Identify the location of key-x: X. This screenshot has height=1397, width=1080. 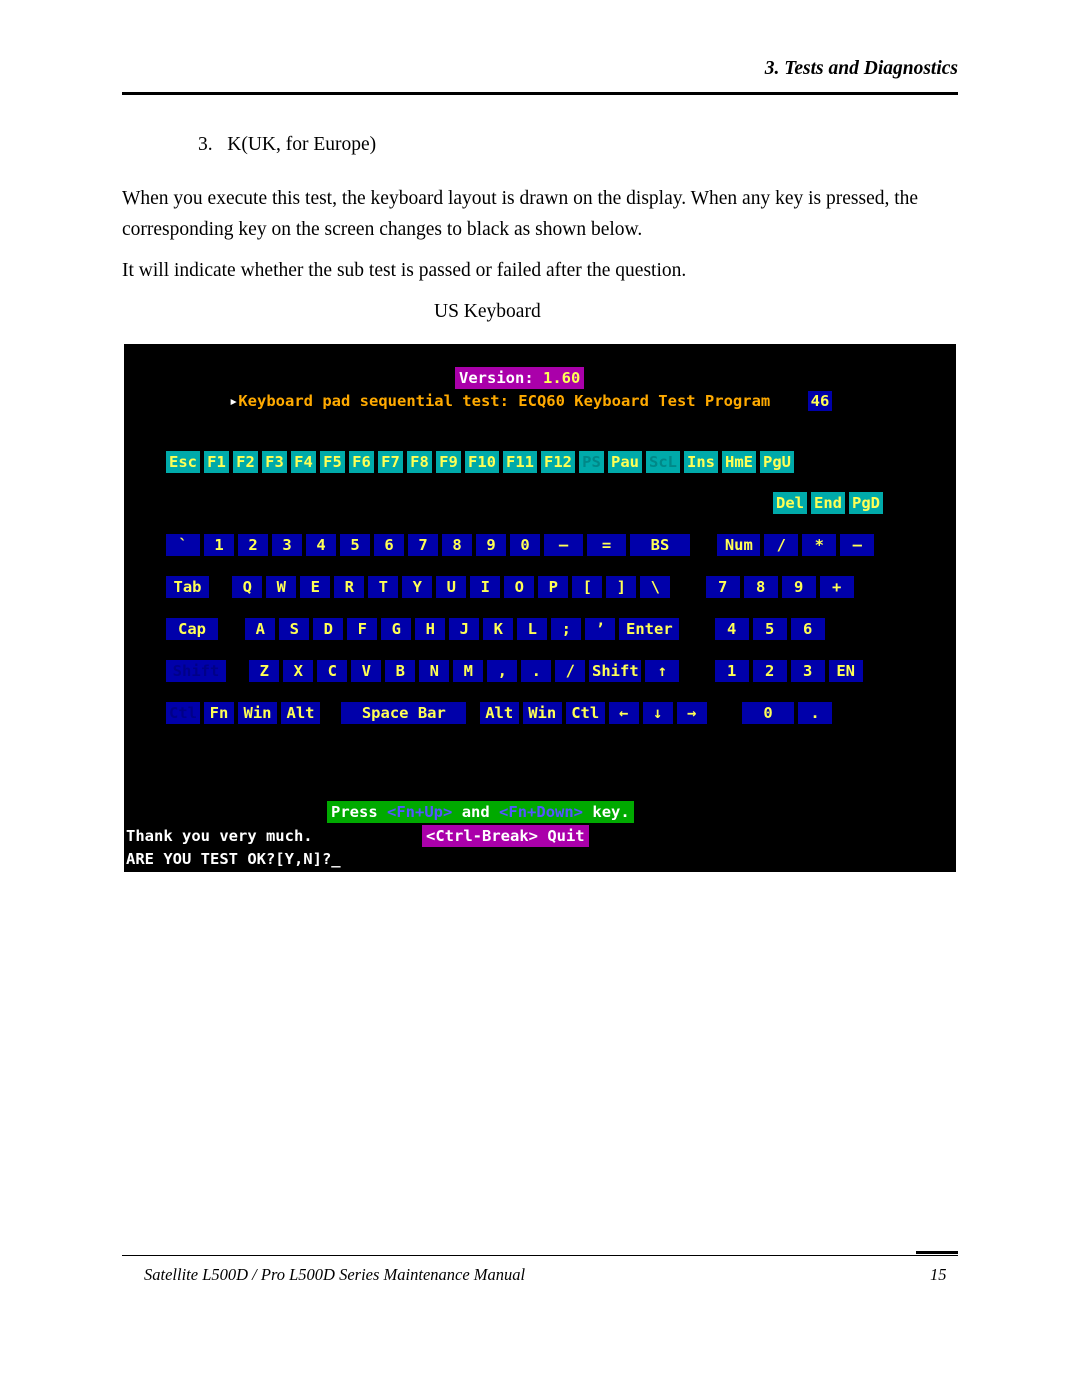
(298, 671).